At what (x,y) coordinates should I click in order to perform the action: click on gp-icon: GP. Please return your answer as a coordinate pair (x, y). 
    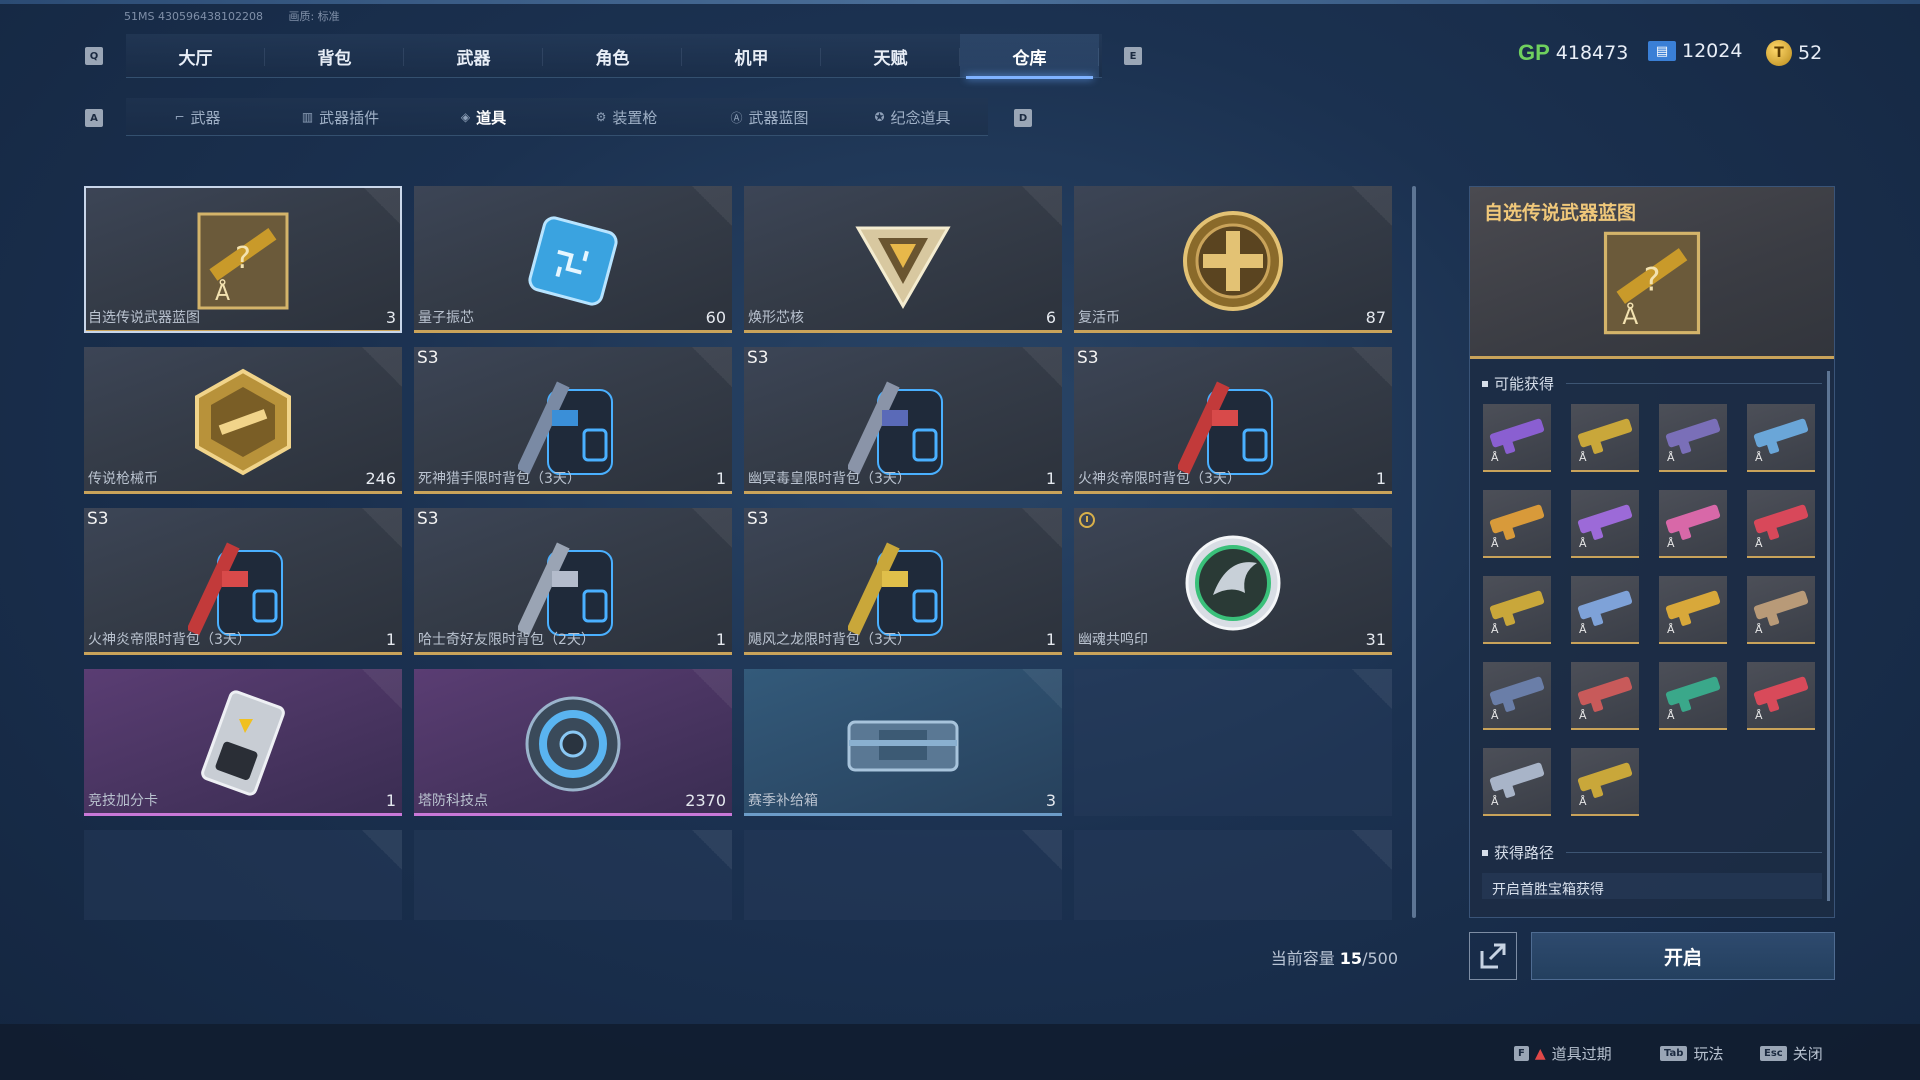
    Looking at the image, I should click on (1534, 52).